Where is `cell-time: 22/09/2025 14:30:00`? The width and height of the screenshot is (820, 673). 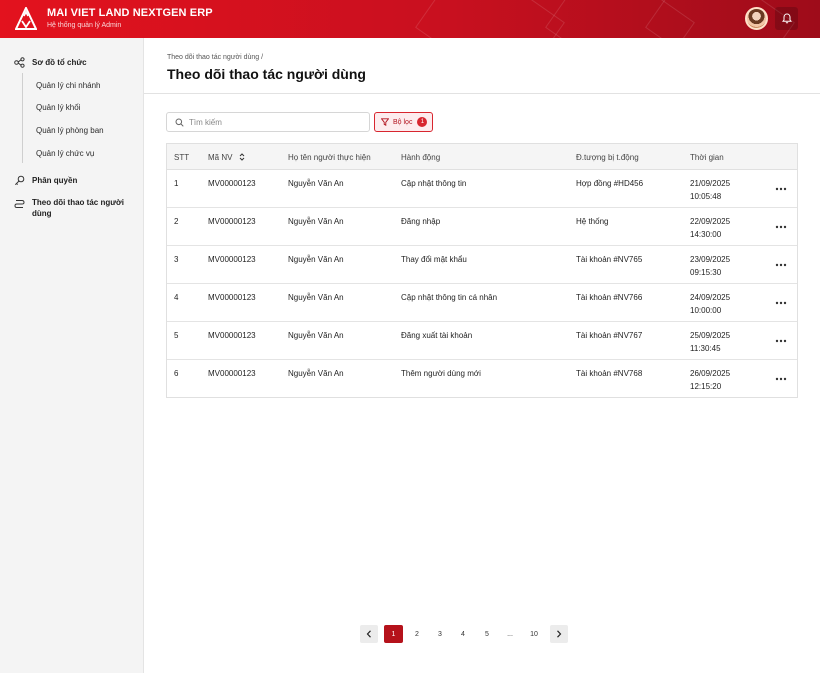
cell-time: 22/09/2025 14:30:00 is located at coordinates (710, 228).